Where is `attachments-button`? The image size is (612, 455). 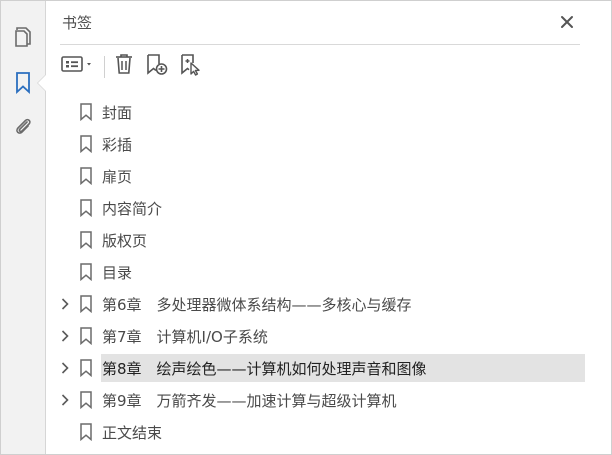
attachments-button is located at coordinates (23, 128).